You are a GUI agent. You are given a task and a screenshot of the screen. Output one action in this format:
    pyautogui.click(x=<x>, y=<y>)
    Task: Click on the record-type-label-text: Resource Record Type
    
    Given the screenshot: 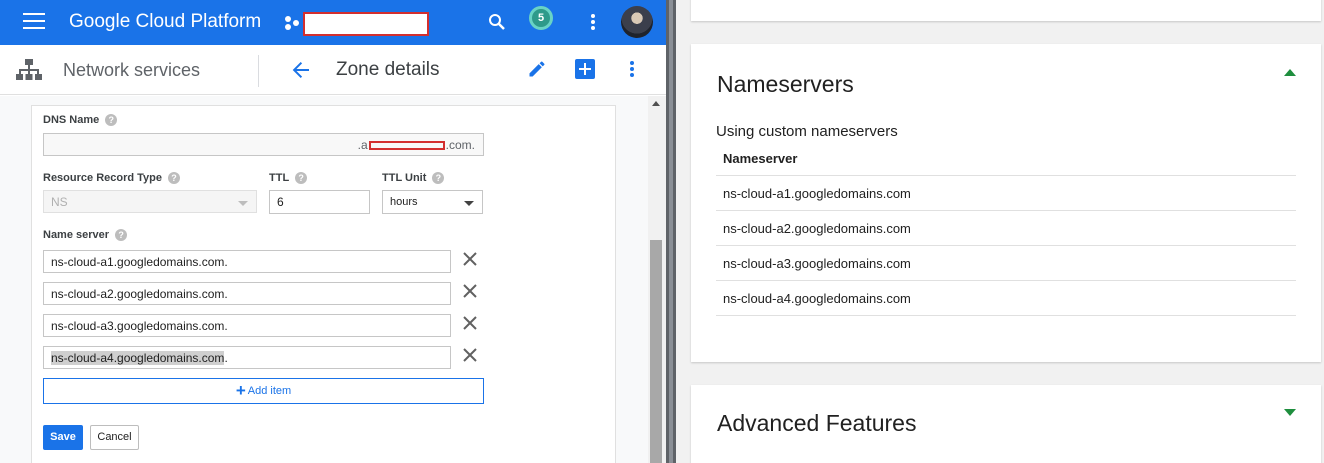 What is the action you would take?
    pyautogui.click(x=103, y=178)
    